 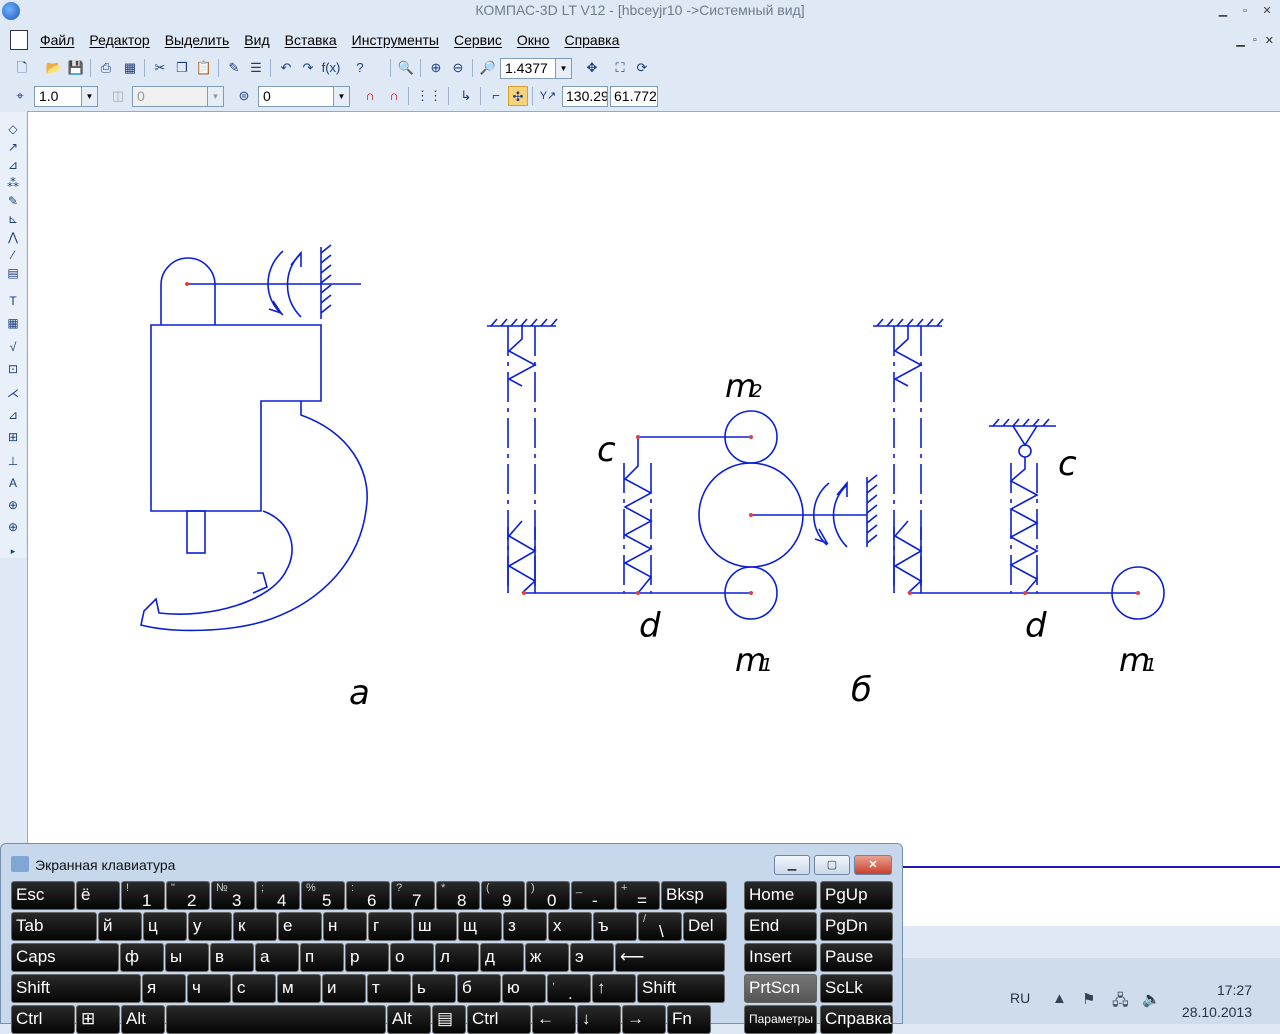 What do you see at coordinates (547, 957) in the screenshot?
I see `osk-key: ж` at bounding box center [547, 957].